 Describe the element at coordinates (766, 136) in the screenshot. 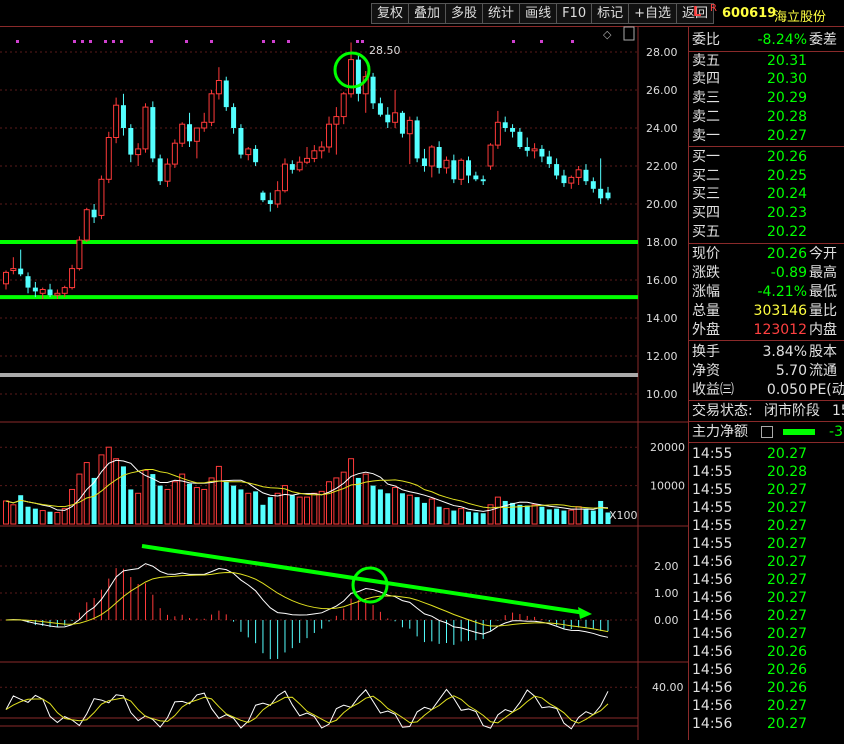

I see `sell-row: 卖一 20.27` at that location.